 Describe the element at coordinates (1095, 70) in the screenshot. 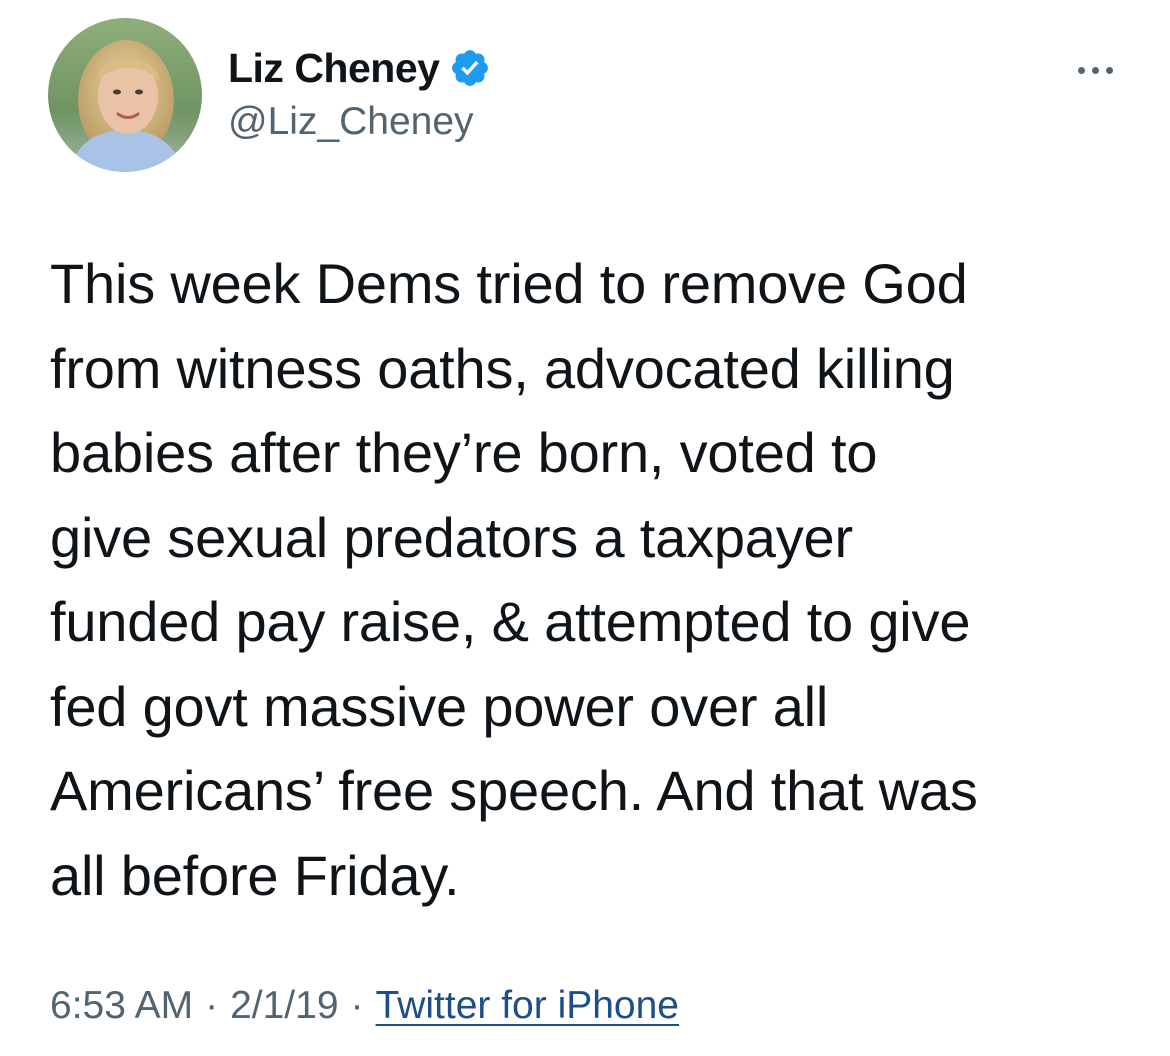

I see `more-options-icon` at that location.